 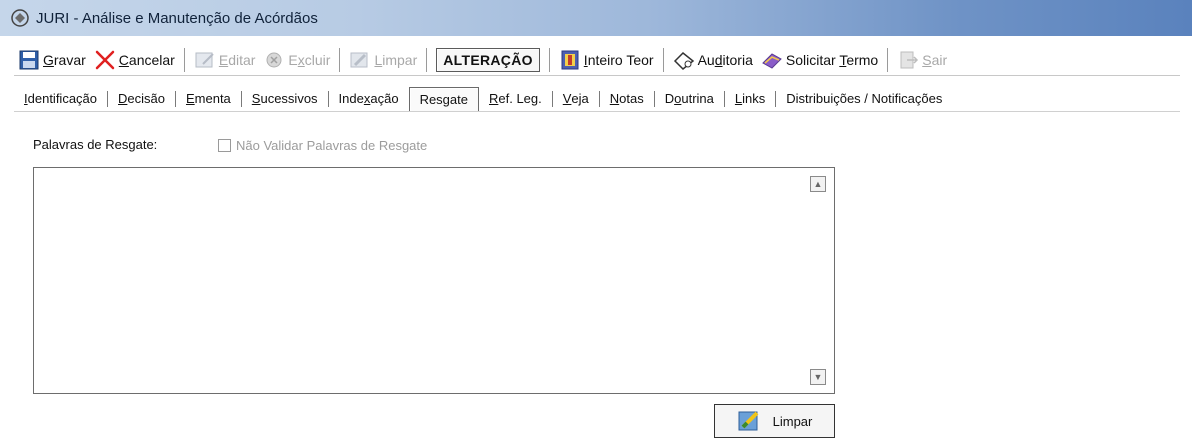 I want to click on excluir-button: Excluir, so click(x=296, y=60).